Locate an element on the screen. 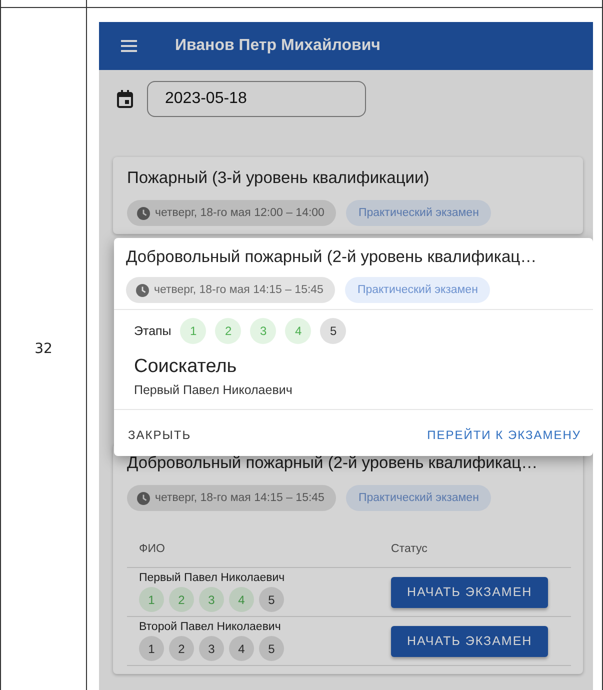 The height and width of the screenshot is (690, 603). exam-title: Пожарный (3-й уровень квалификации) is located at coordinates (278, 178).